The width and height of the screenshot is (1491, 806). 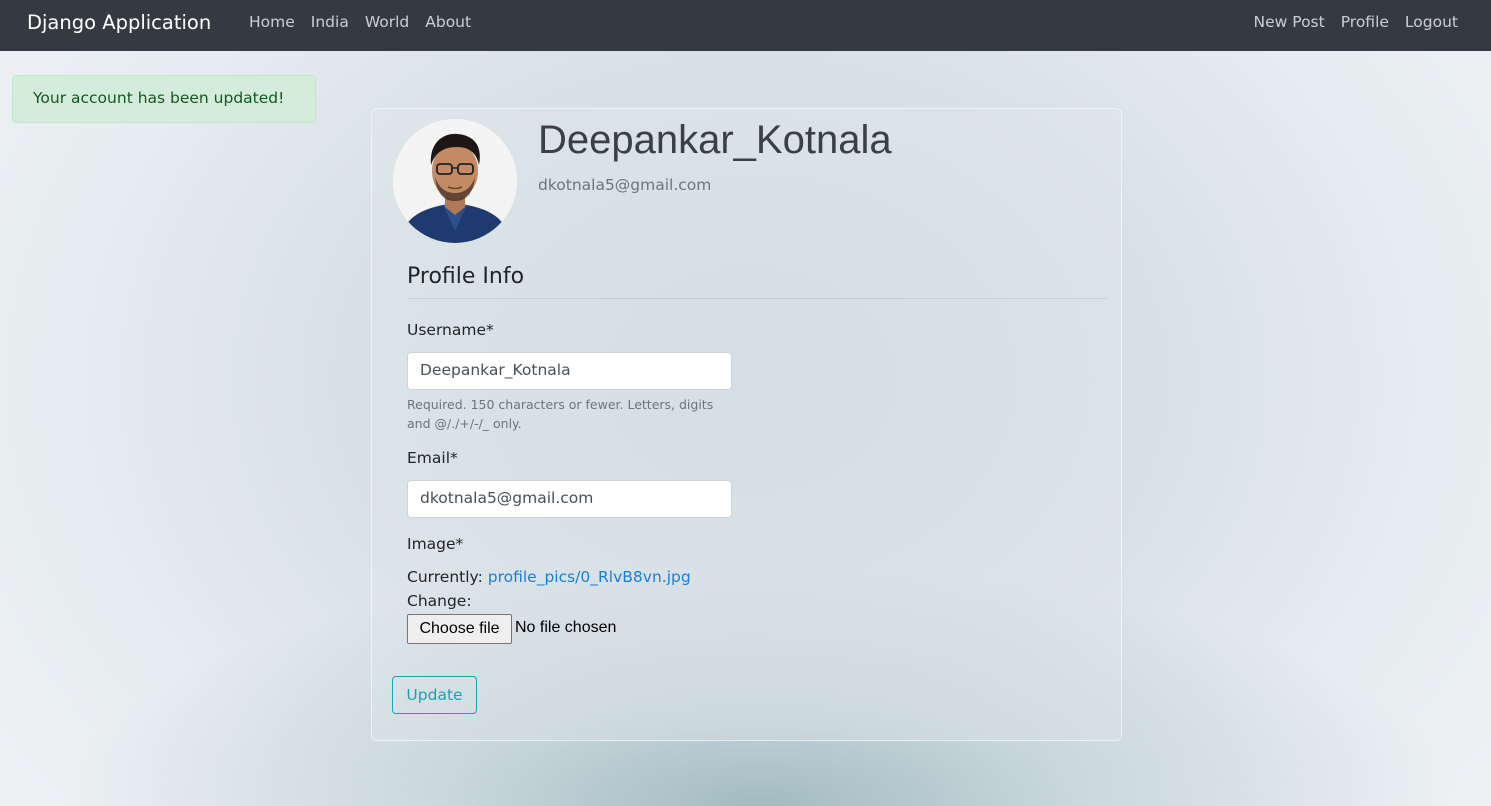 I want to click on nav-left-links: Home India World About, so click(x=360, y=22).